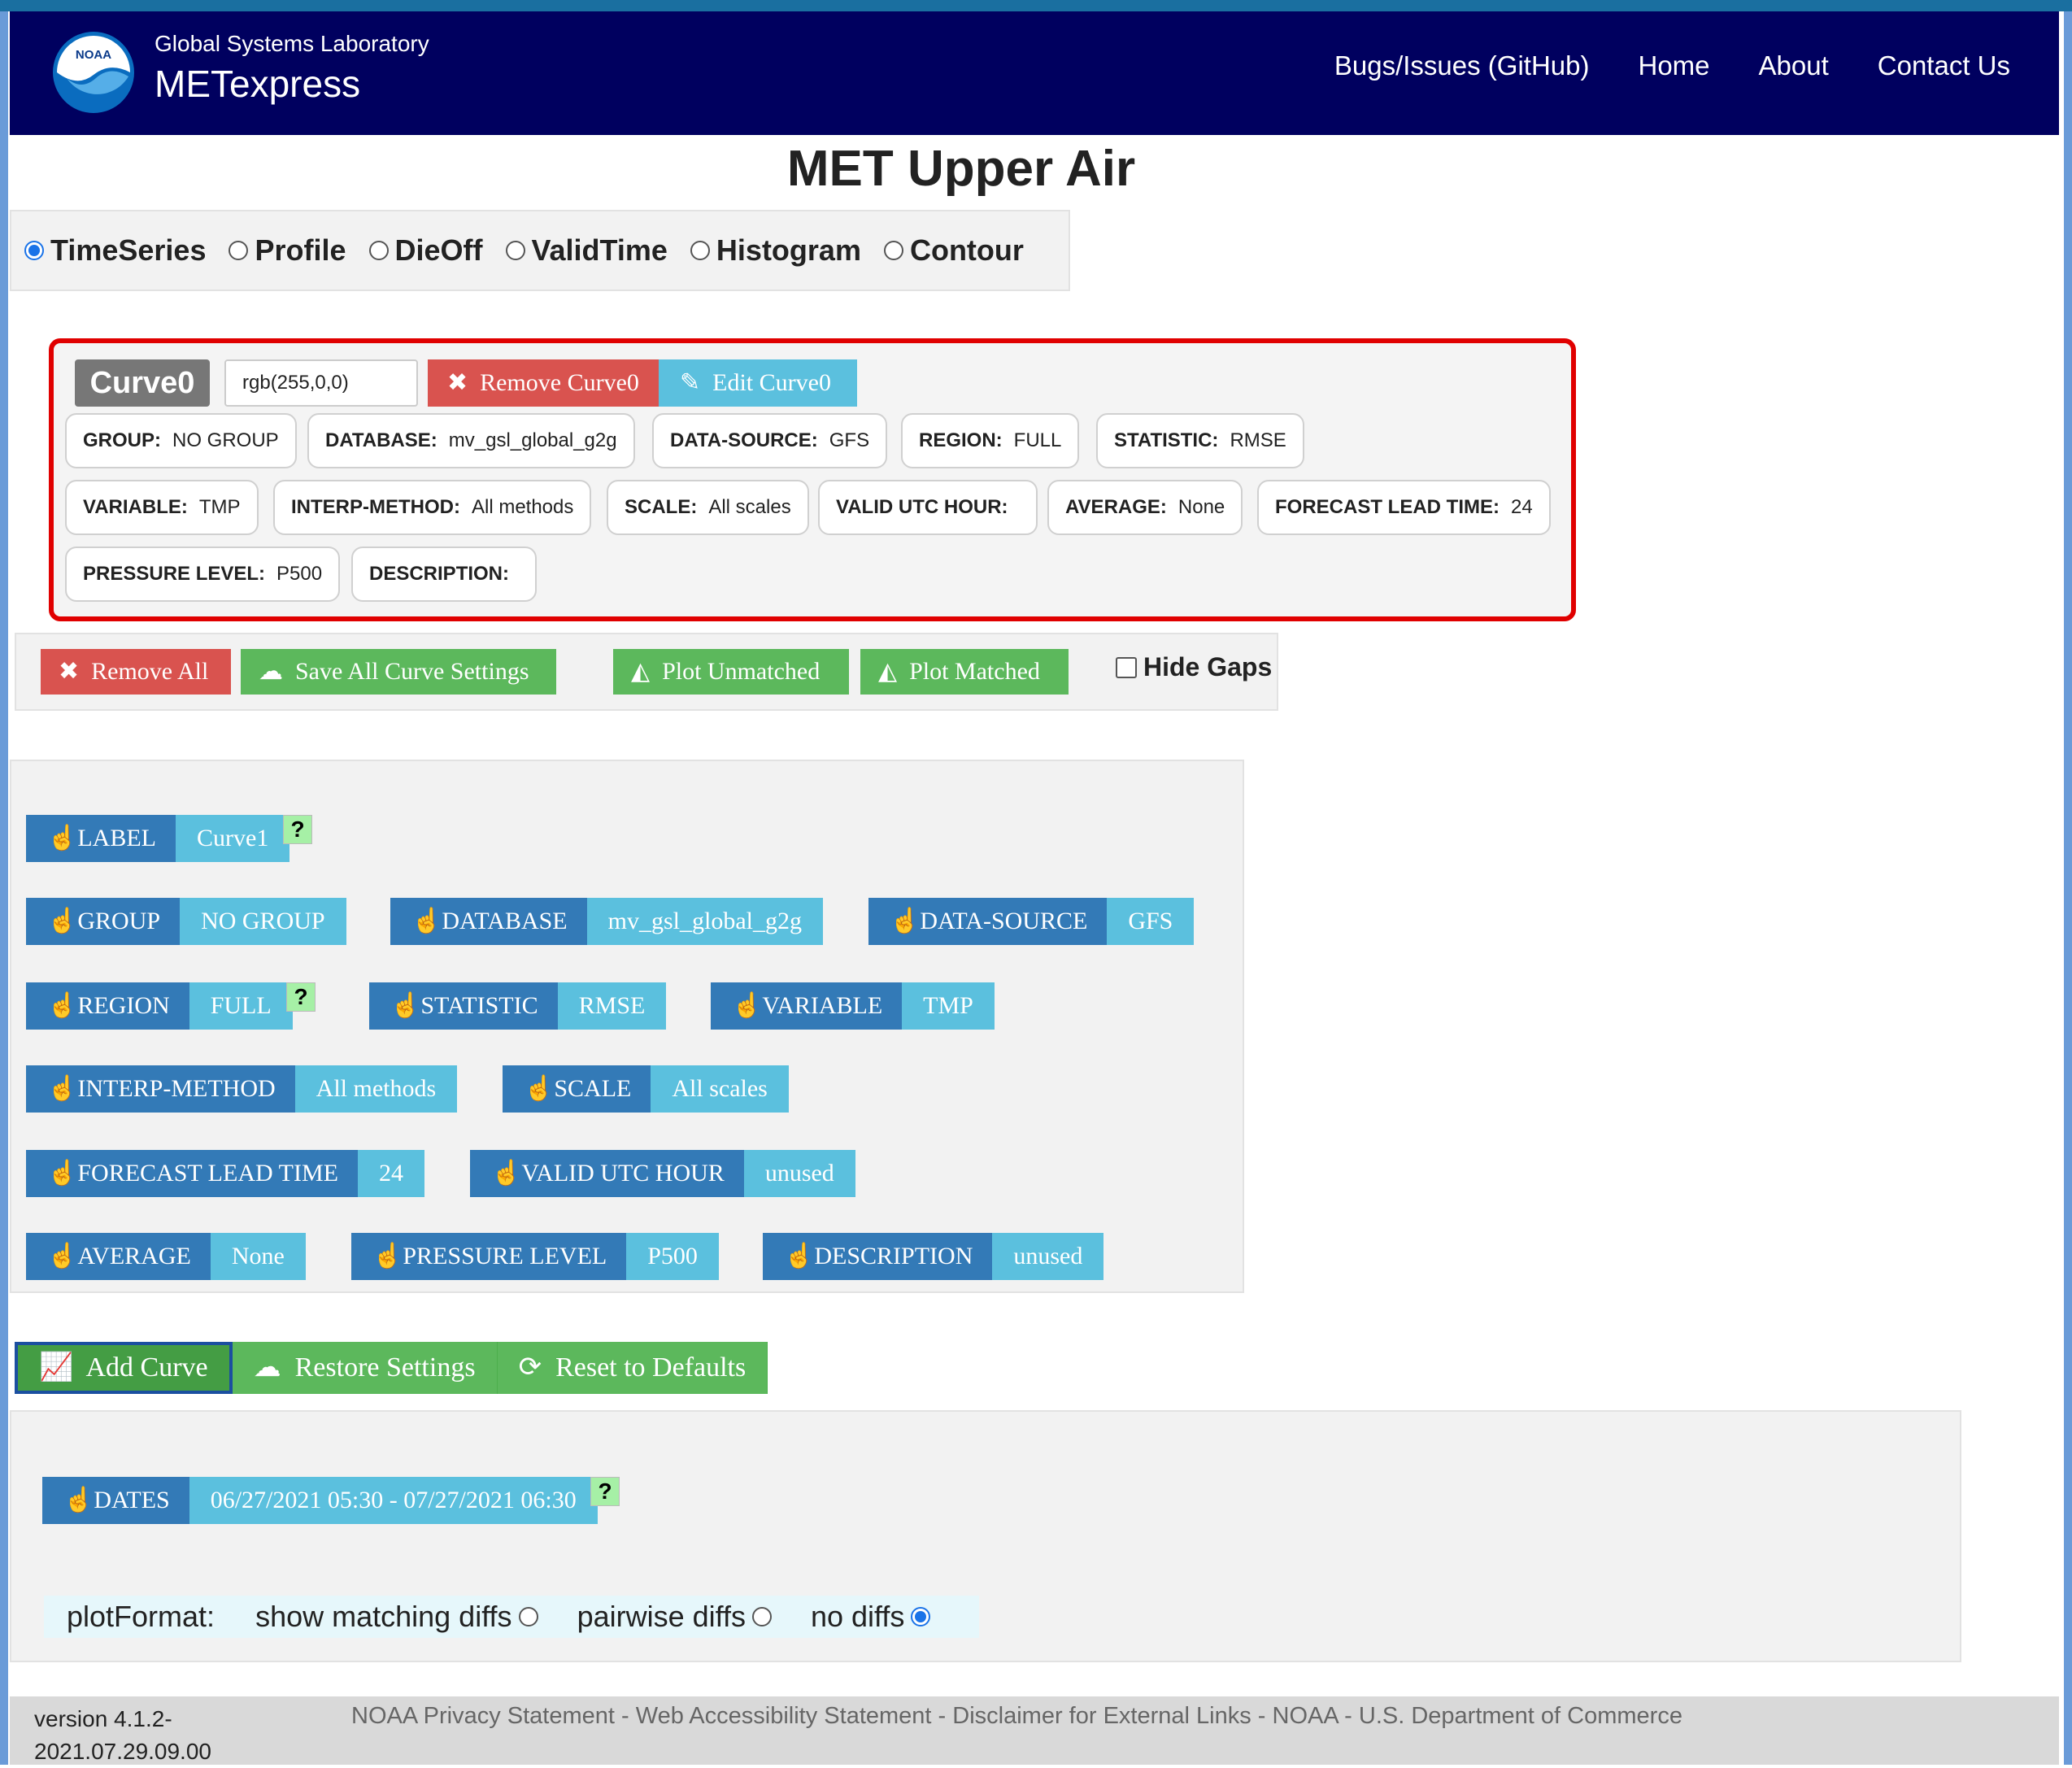 This screenshot has width=2072, height=1768. Describe the element at coordinates (242, 1089) in the screenshot. I see `selector-interp-method: ☝INTERP-METHOD All methods` at that location.